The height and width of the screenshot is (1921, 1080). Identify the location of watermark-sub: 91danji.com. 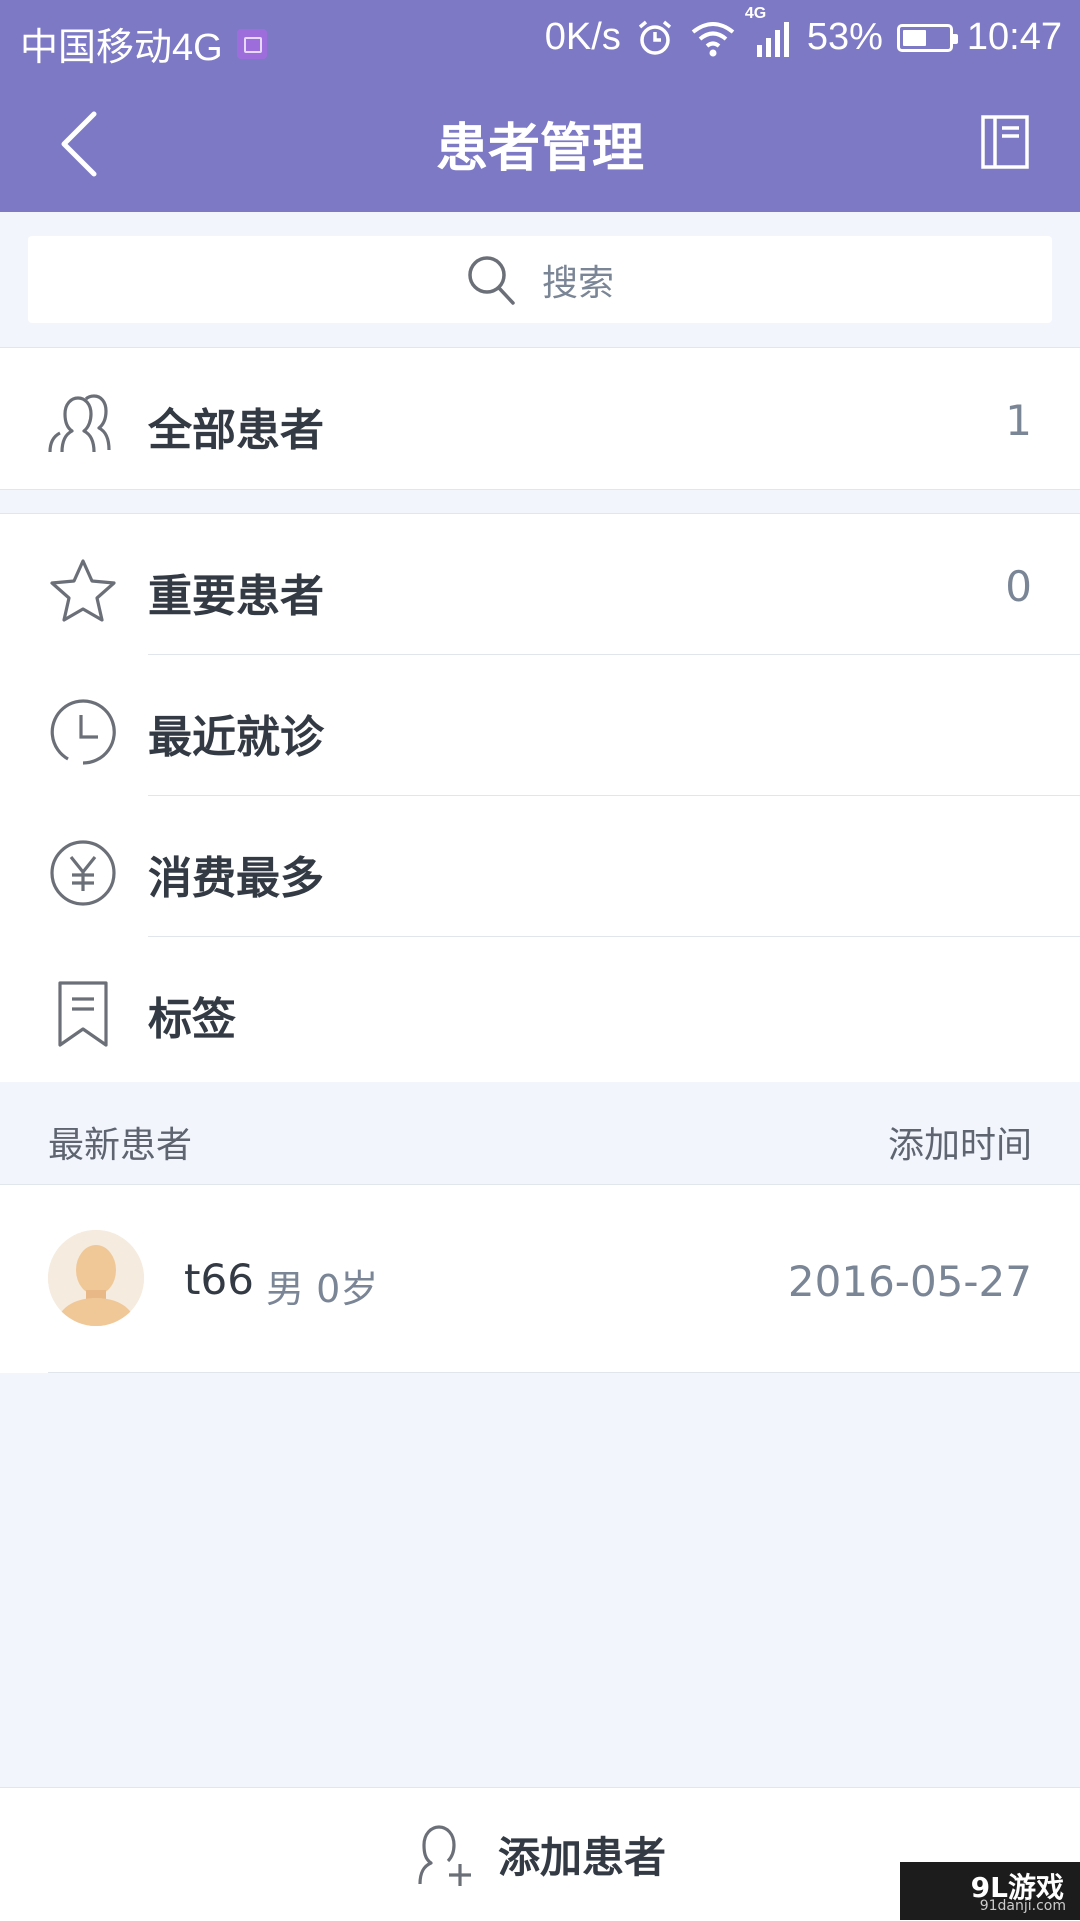
(1022, 1906).